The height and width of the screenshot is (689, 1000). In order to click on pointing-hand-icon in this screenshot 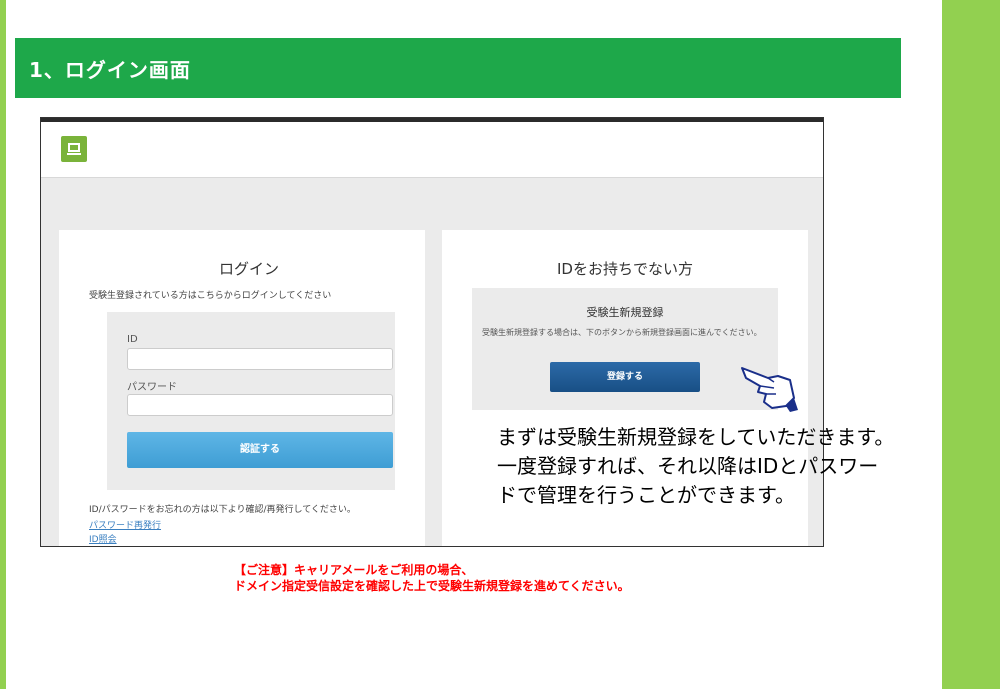, I will do `click(769, 389)`.